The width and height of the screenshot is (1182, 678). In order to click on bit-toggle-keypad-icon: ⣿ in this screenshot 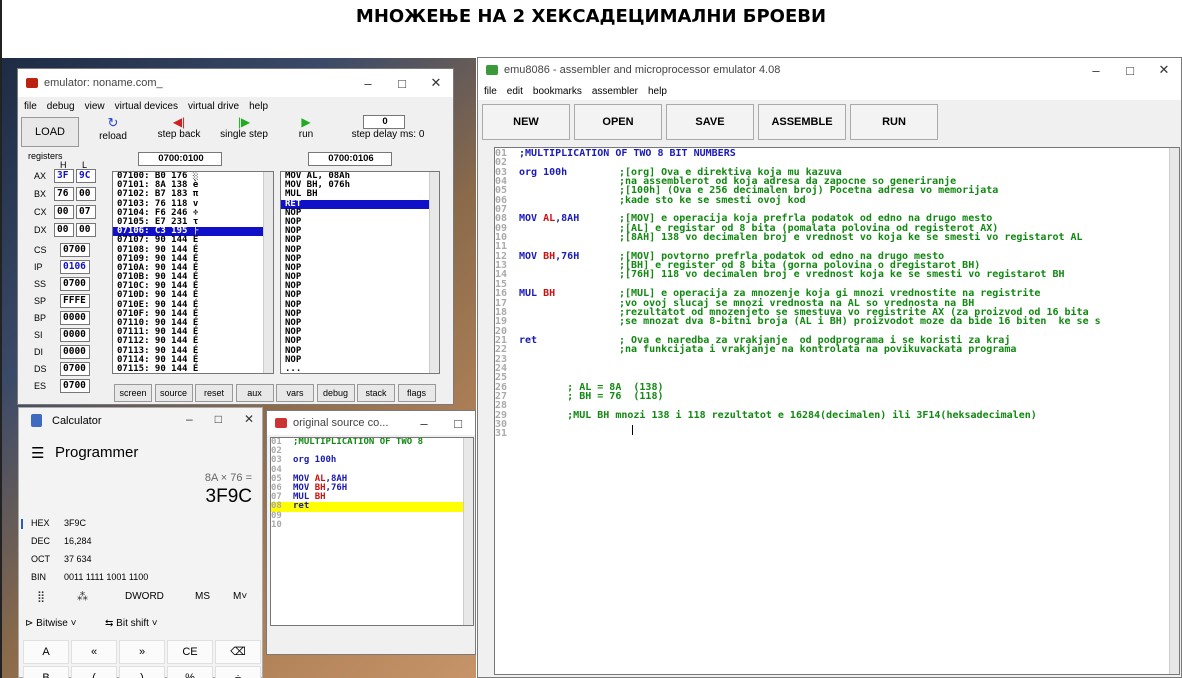, I will do `click(41, 596)`.